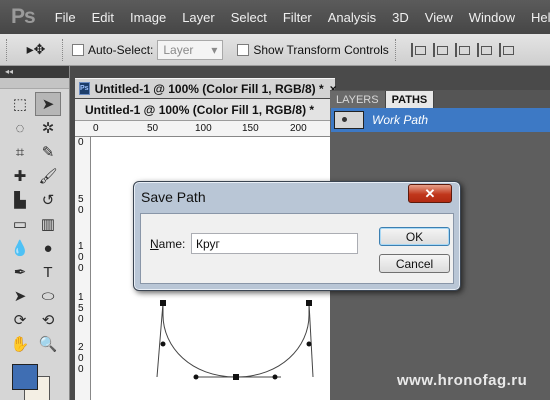  Describe the element at coordinates (48, 200) in the screenshot. I see `history-brush-tool-icon: ↺` at that location.